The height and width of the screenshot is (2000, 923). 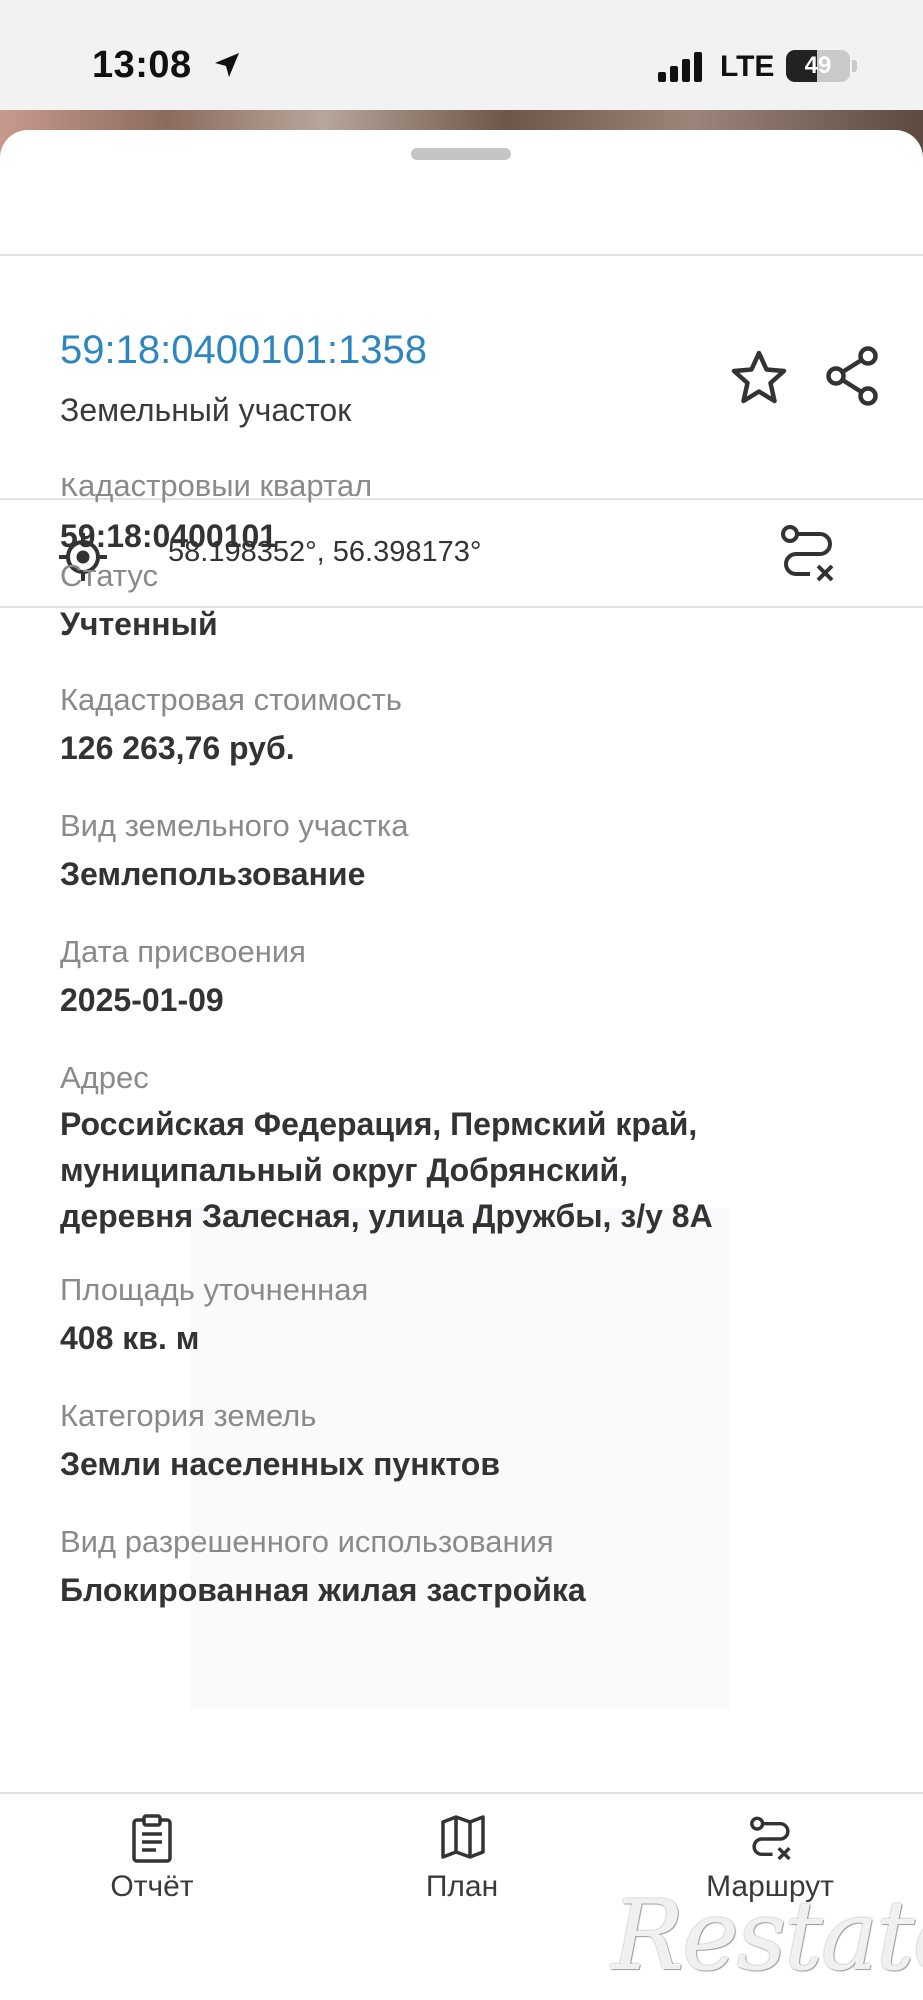 What do you see at coordinates (152, 1886) in the screenshot?
I see `tab-label: Отчёт` at bounding box center [152, 1886].